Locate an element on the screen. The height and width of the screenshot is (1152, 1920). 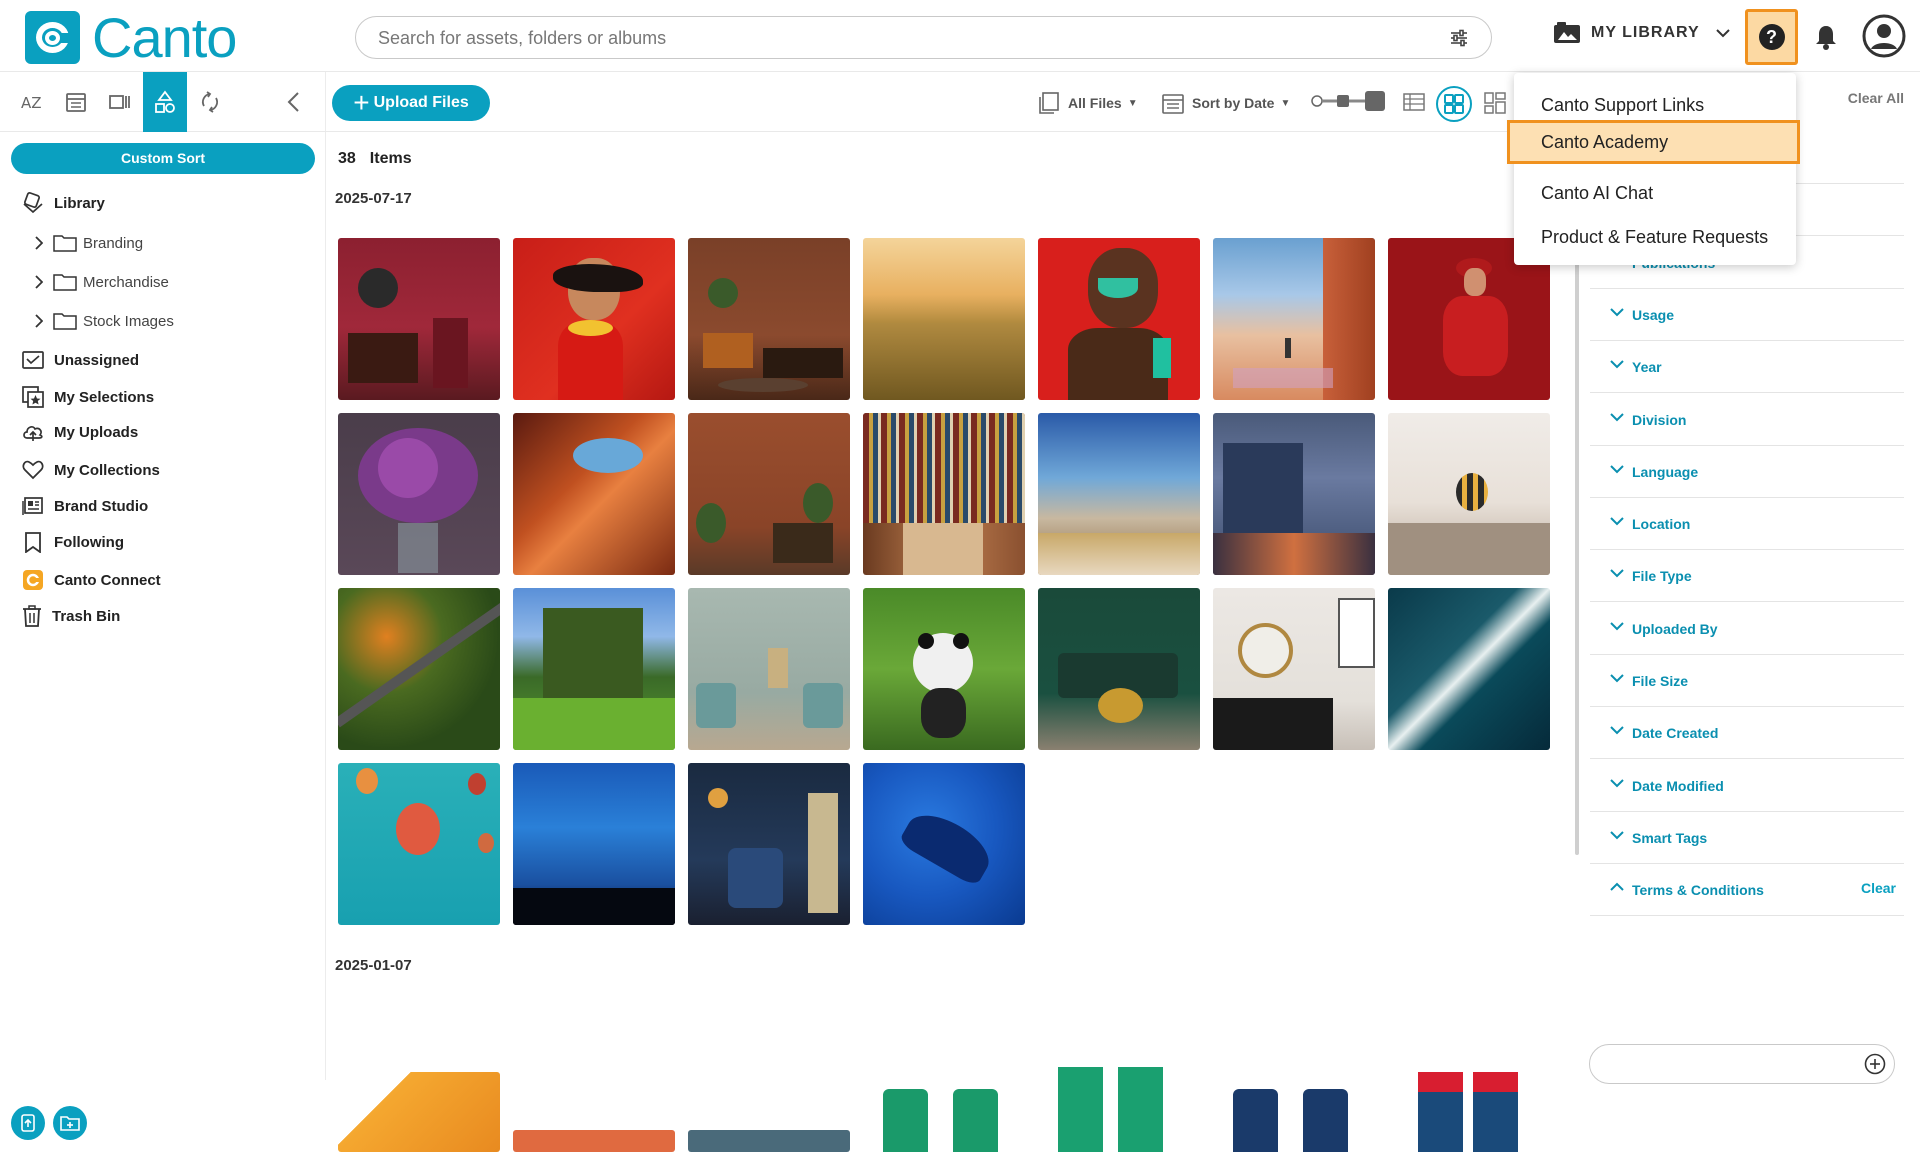
new-folder-button is located at coordinates (70, 1123).